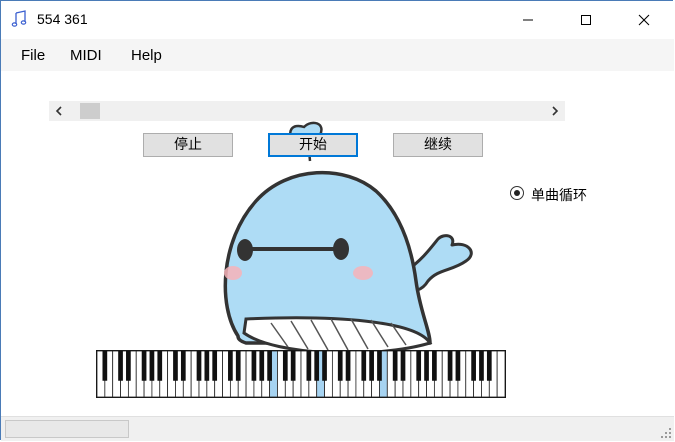 Image resolution: width=675 pixels, height=442 pixels. What do you see at coordinates (313, 145) in the screenshot?
I see `start-button: 开始` at bounding box center [313, 145].